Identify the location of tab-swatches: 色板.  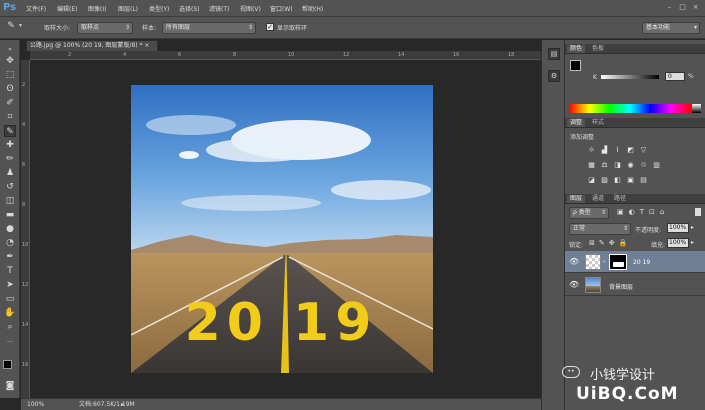
(598, 49).